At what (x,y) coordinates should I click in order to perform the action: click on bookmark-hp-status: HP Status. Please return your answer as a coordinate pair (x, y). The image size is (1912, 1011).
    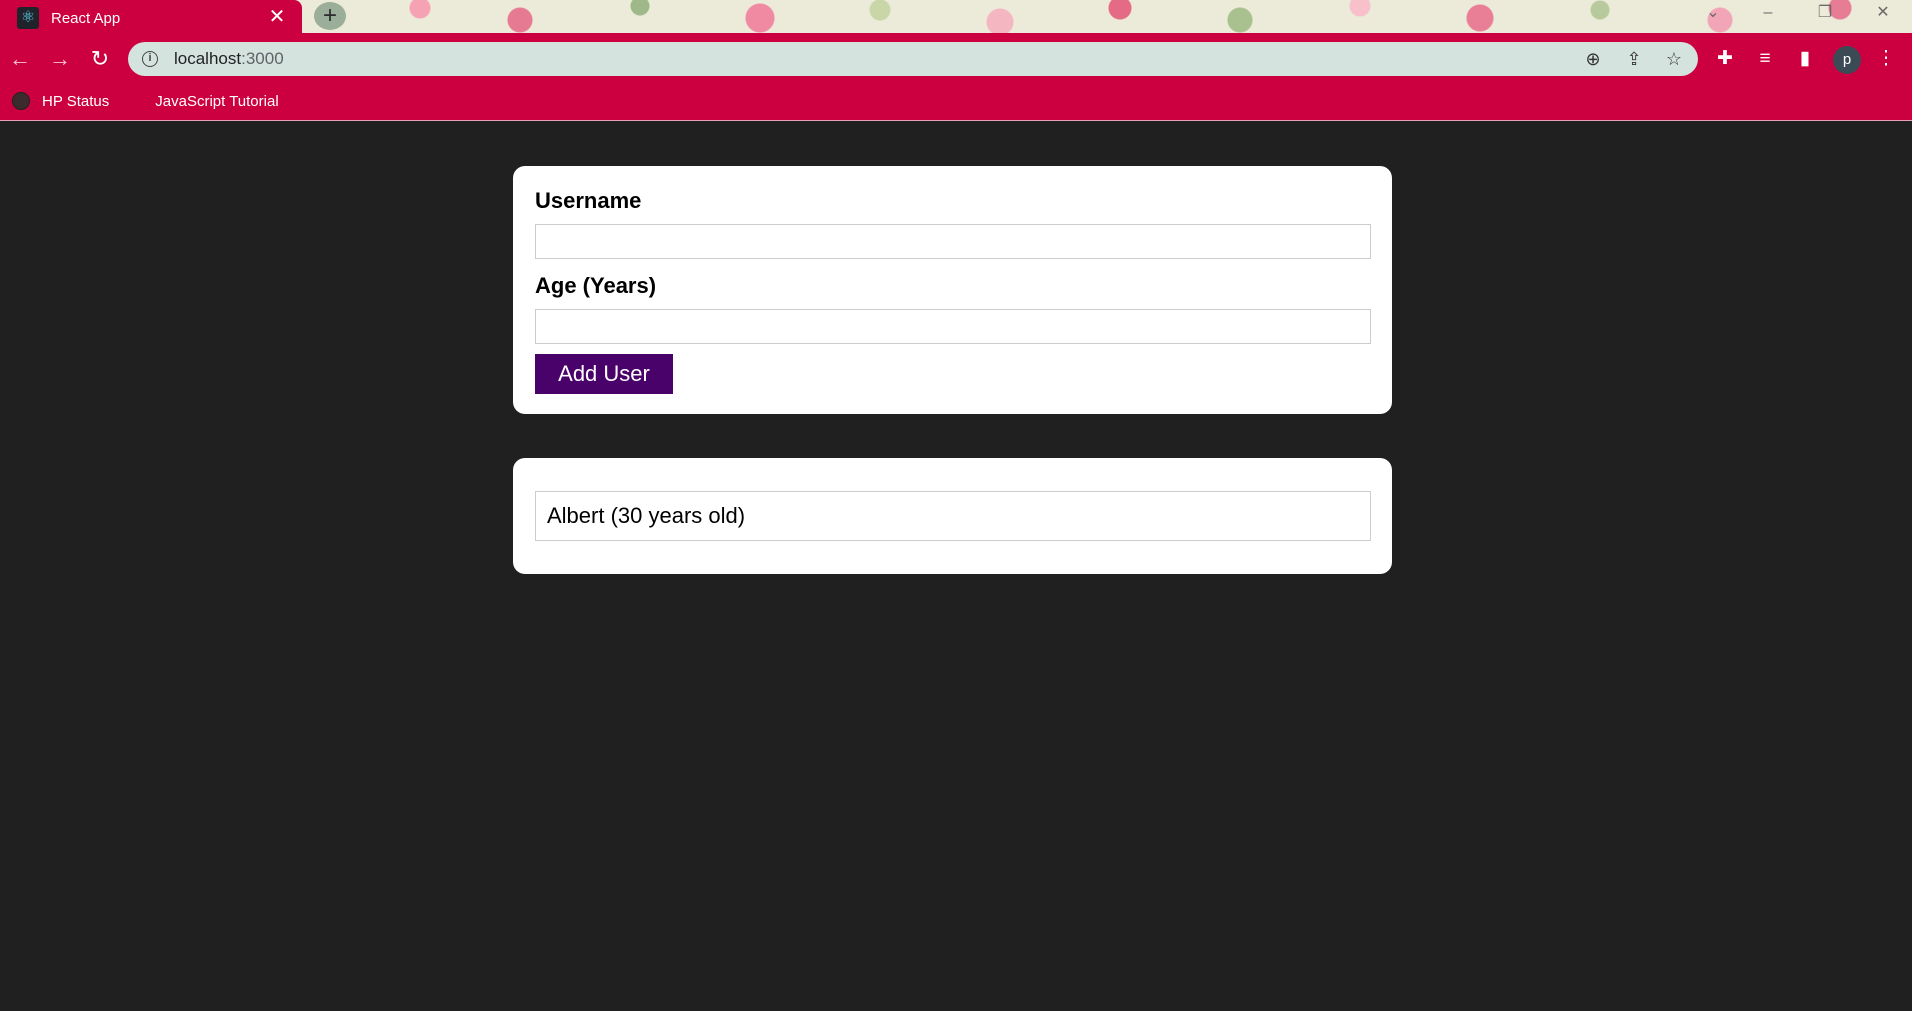
    Looking at the image, I should click on (60, 101).